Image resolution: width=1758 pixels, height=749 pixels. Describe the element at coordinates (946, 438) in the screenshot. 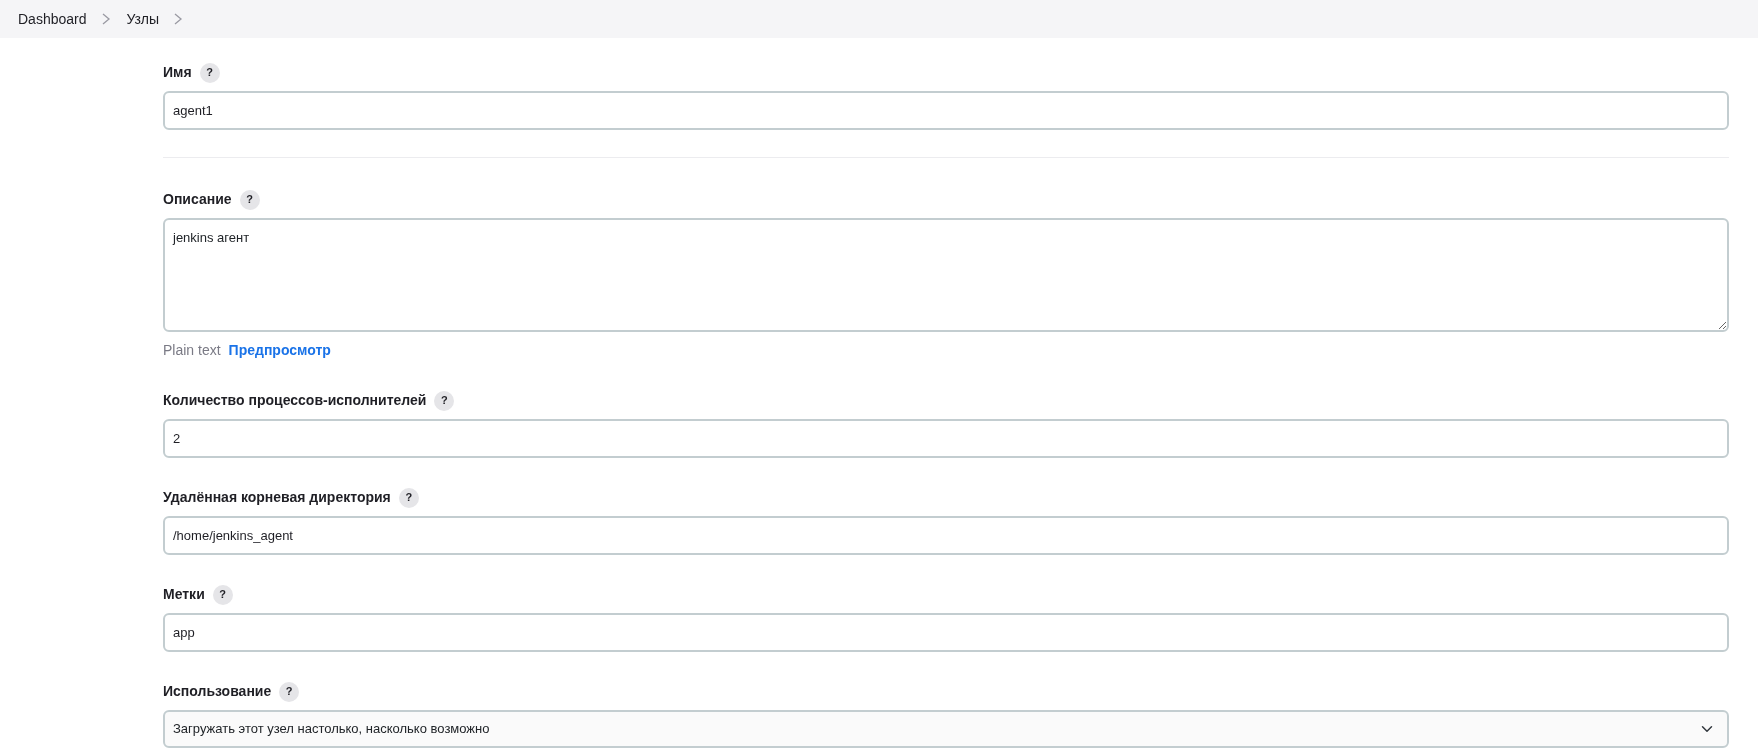

I see `input-field: 2` at that location.